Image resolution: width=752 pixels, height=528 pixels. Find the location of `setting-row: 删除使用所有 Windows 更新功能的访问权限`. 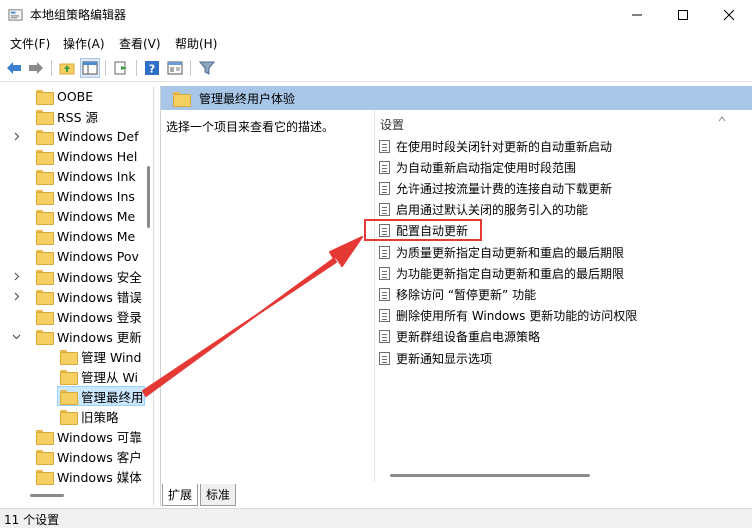

setting-row: 删除使用所有 Windows 更新功能的访问权限 is located at coordinates (508, 316).